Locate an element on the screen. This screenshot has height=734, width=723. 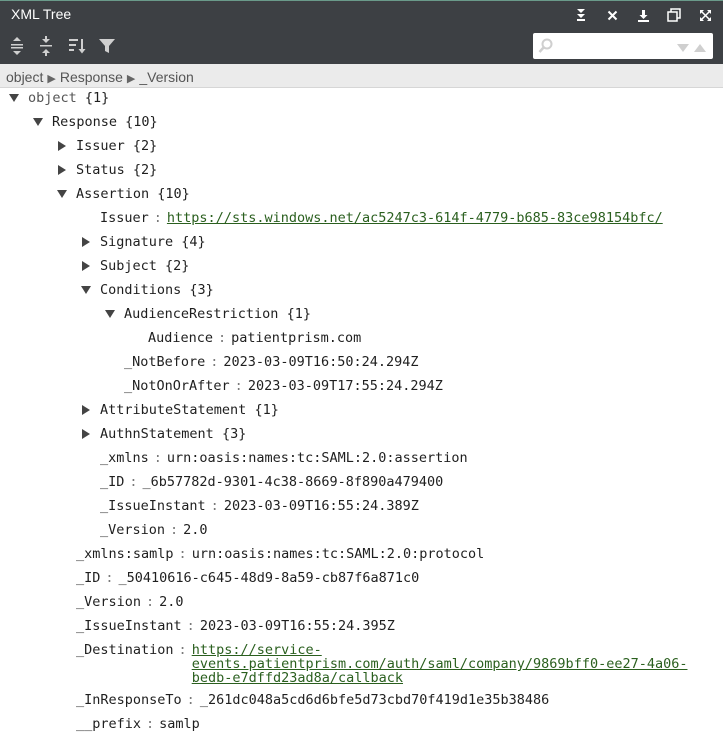
sort-icon is located at coordinates (77, 46).